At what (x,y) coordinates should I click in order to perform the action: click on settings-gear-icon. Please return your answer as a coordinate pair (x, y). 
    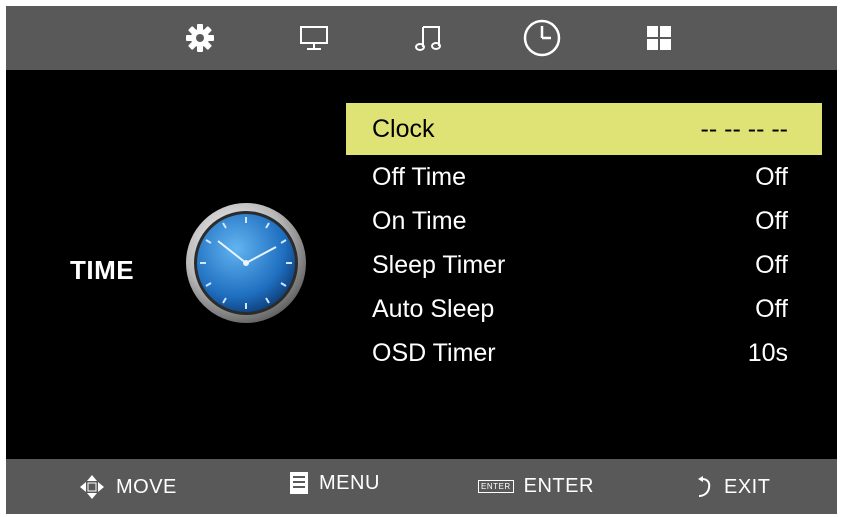
    Looking at the image, I should click on (200, 38).